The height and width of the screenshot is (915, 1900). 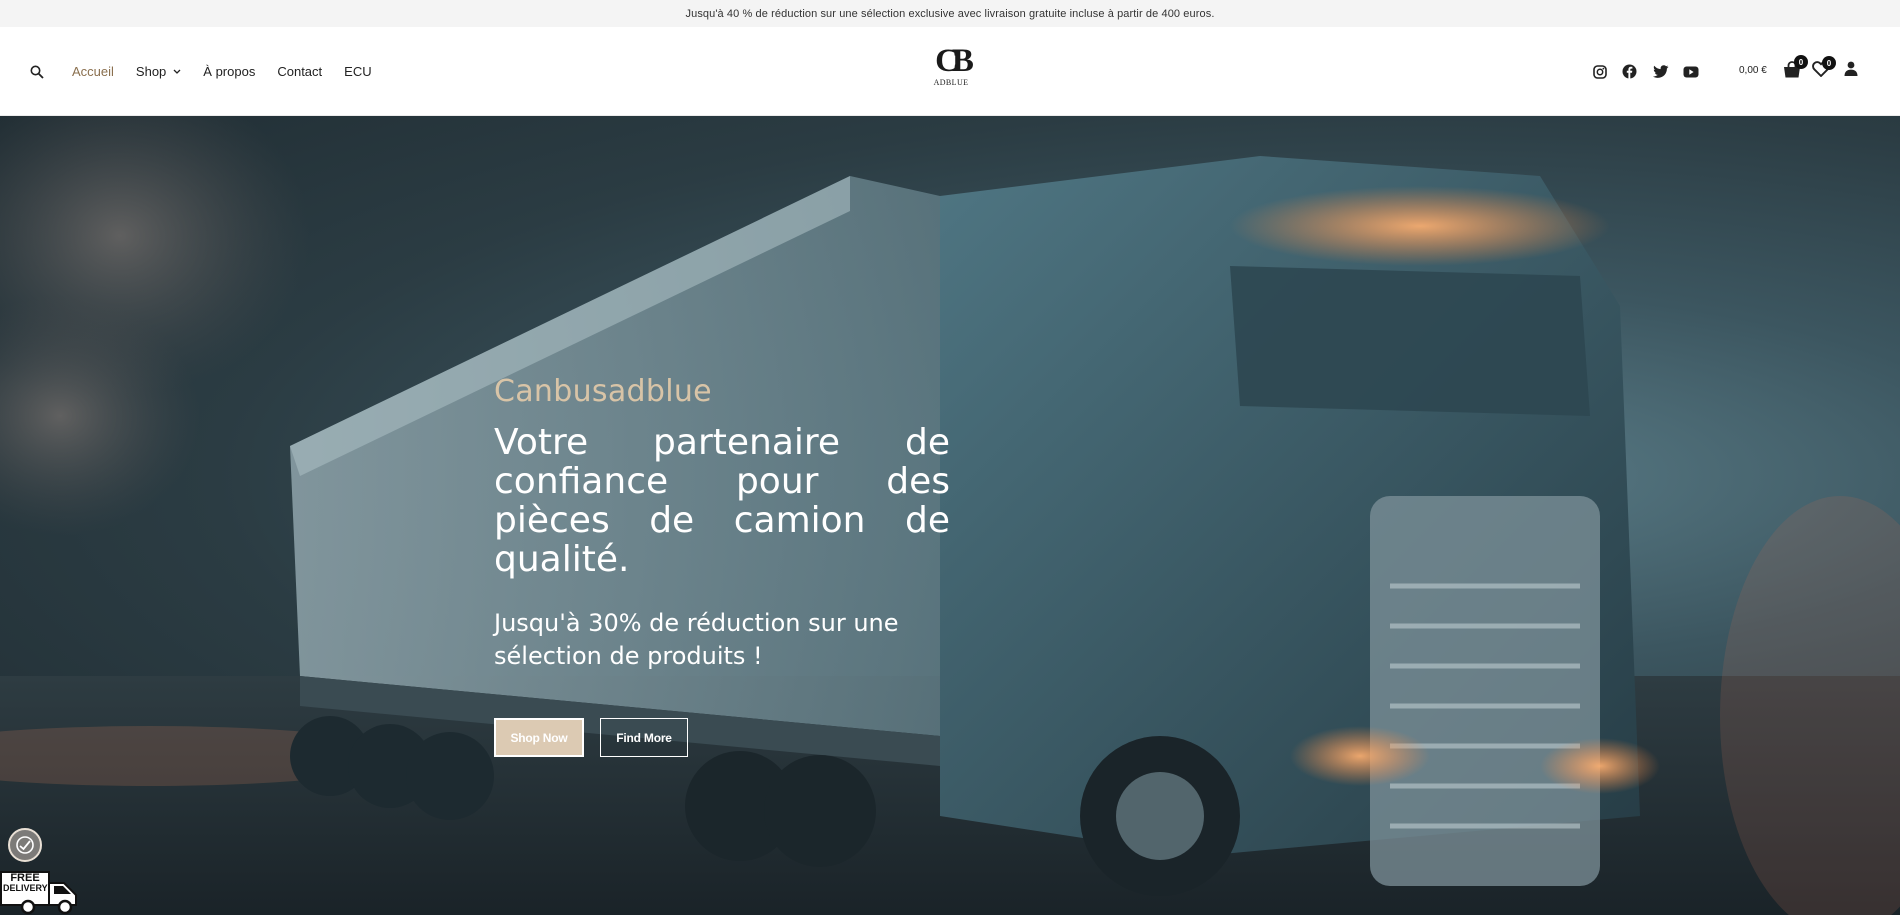 I want to click on nav-item-shop: Shop, so click(x=158, y=71).